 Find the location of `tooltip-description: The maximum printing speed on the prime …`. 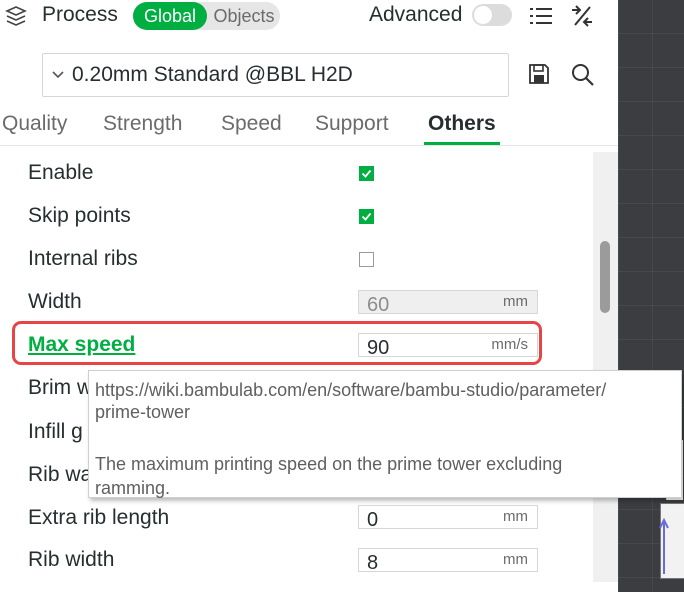

tooltip-description: The maximum printing speed on the prime … is located at coordinates (385, 476).